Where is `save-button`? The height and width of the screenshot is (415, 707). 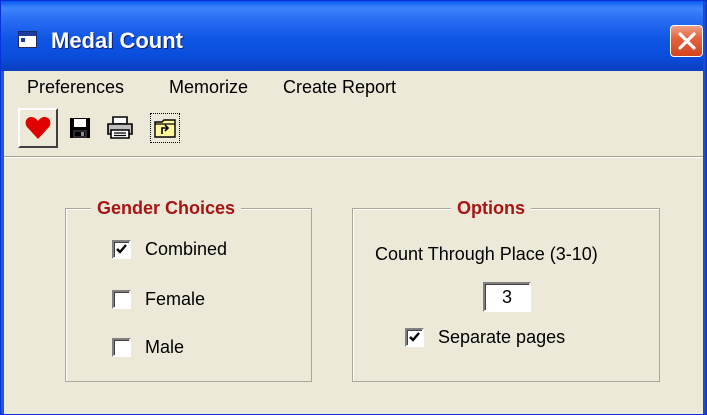
save-button is located at coordinates (80, 128).